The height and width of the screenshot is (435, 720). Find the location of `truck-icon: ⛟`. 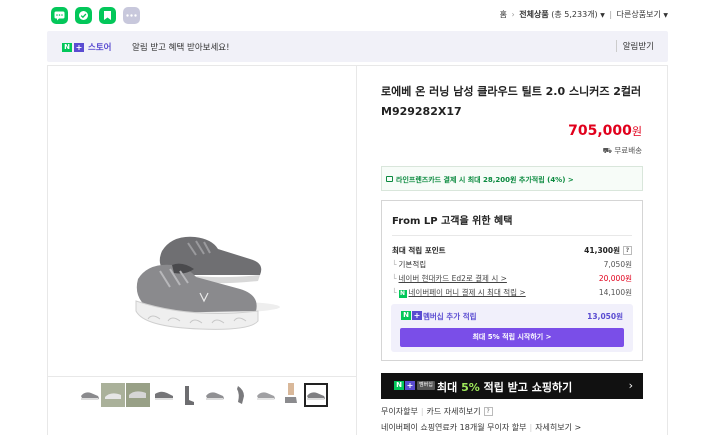

truck-icon: ⛟ is located at coordinates (607, 150).